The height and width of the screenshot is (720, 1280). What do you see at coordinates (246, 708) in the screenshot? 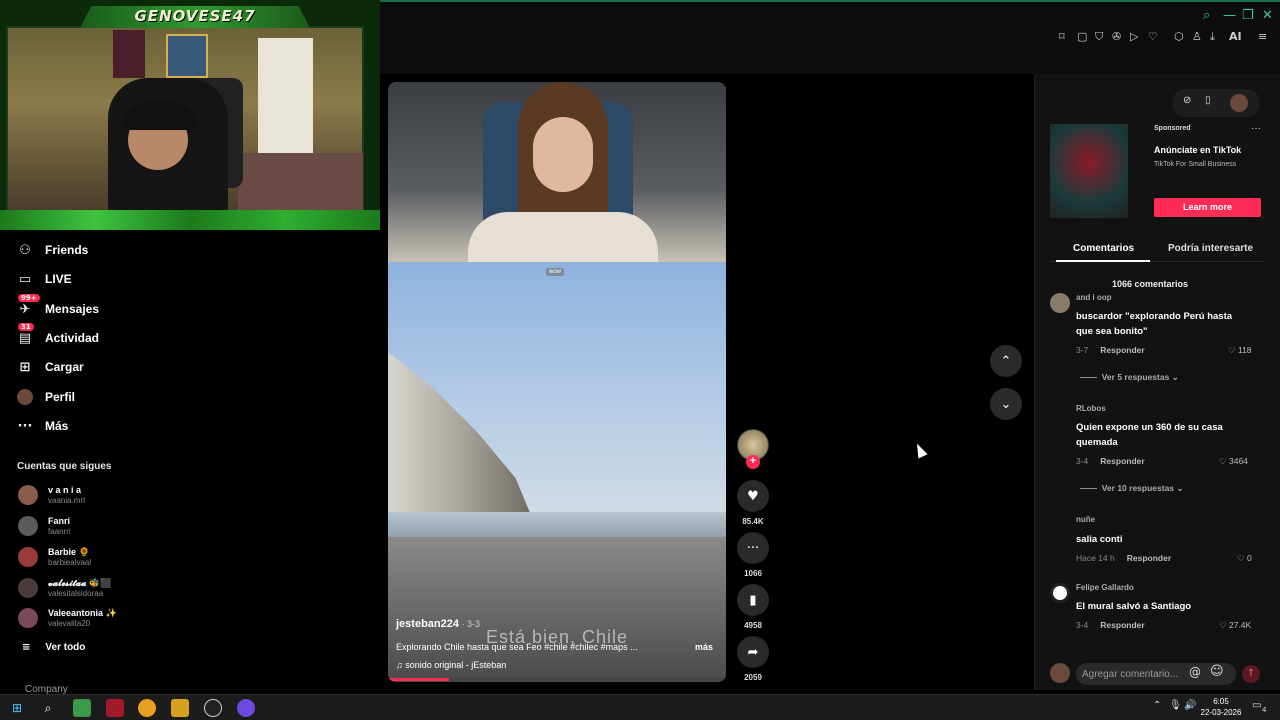
I see `discord-icon` at bounding box center [246, 708].